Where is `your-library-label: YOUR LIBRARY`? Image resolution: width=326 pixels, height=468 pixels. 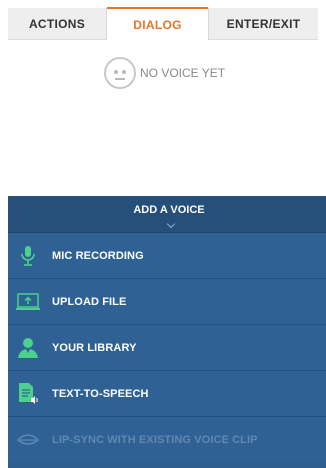 your-library-label: YOUR LIBRARY is located at coordinates (94, 347).